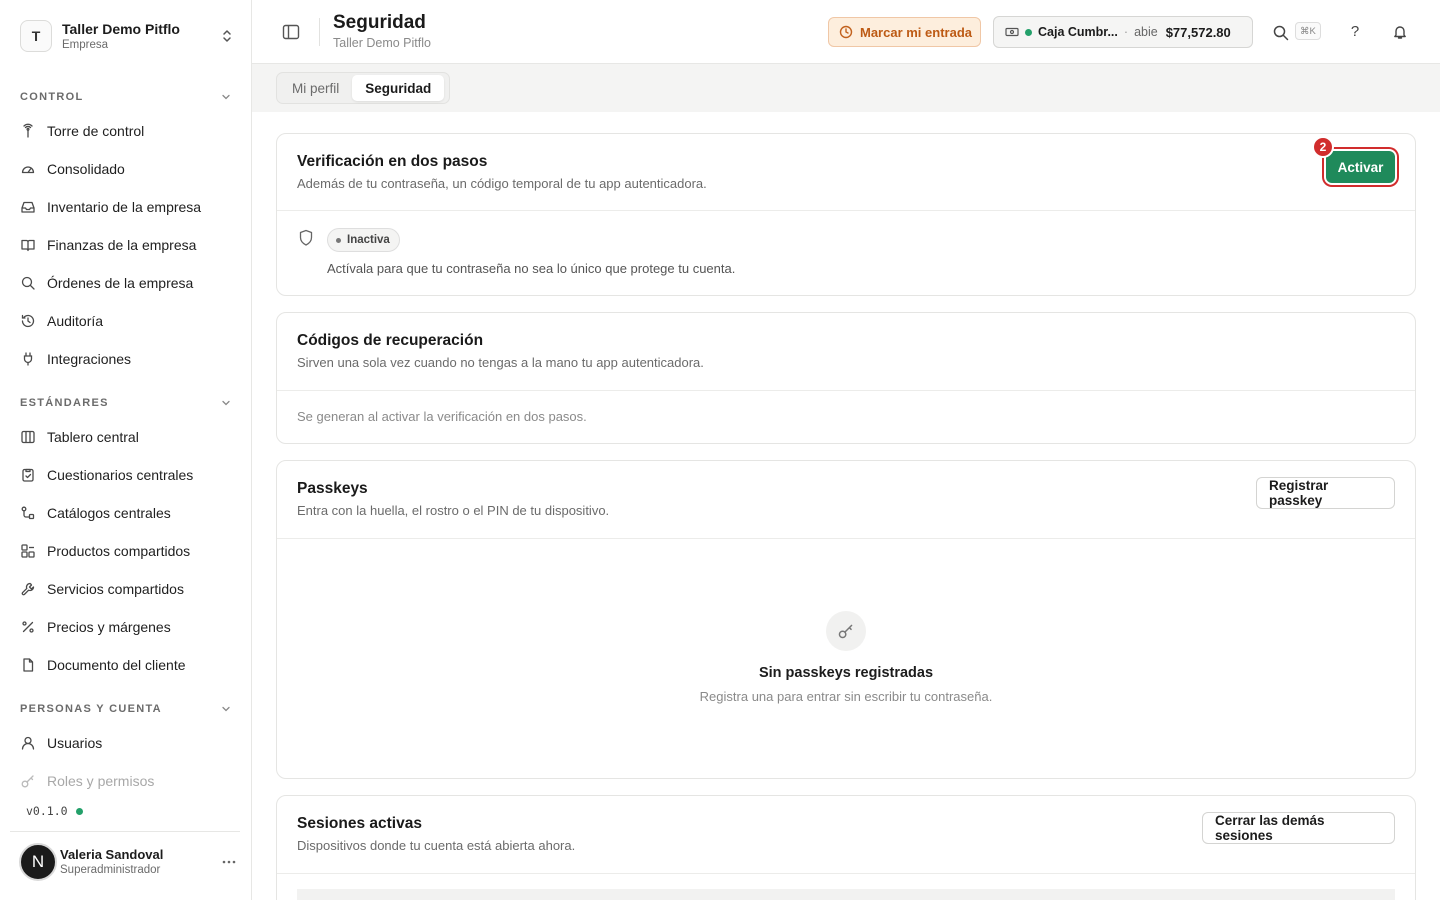 This screenshot has height=900, width=1440. Describe the element at coordinates (38, 862) in the screenshot. I see `avatar: N` at that location.